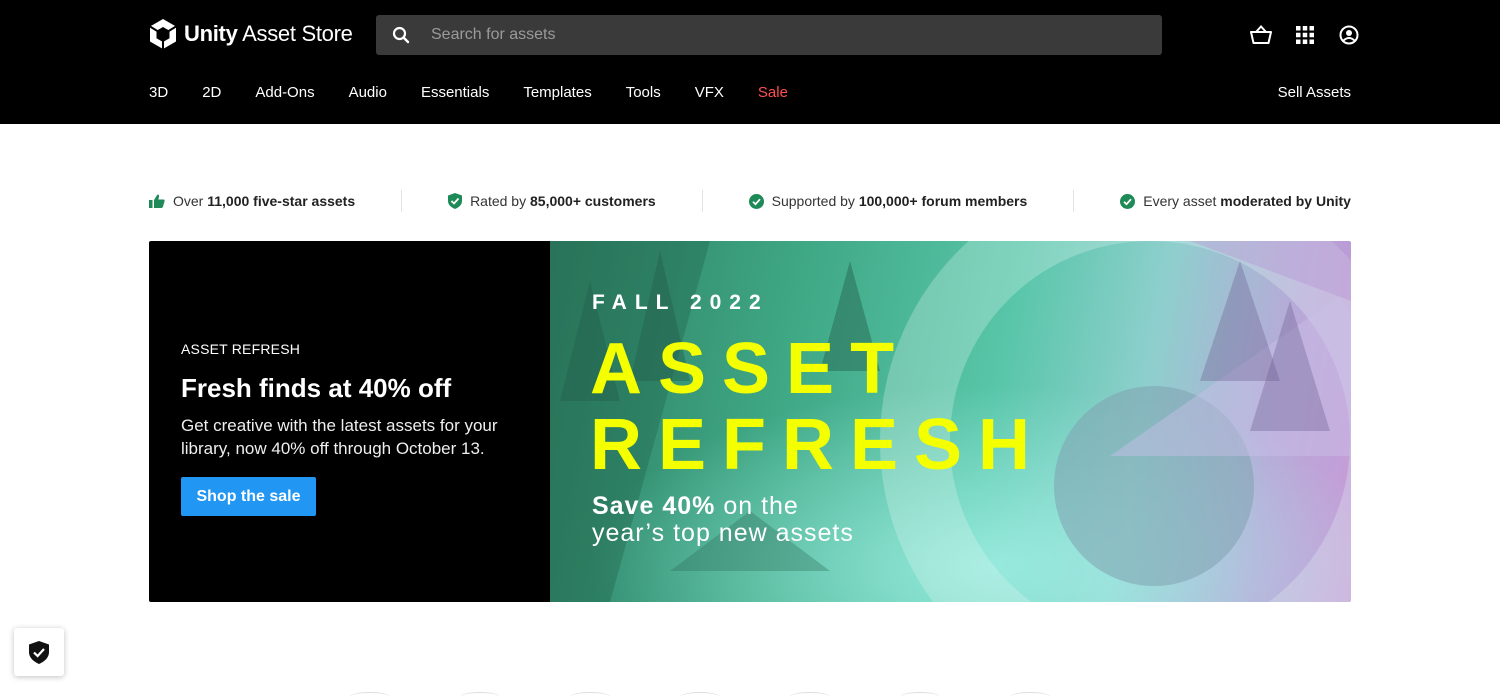 The width and height of the screenshot is (1500, 697). I want to click on banner-title-line-1: ASSET, so click(750, 369).